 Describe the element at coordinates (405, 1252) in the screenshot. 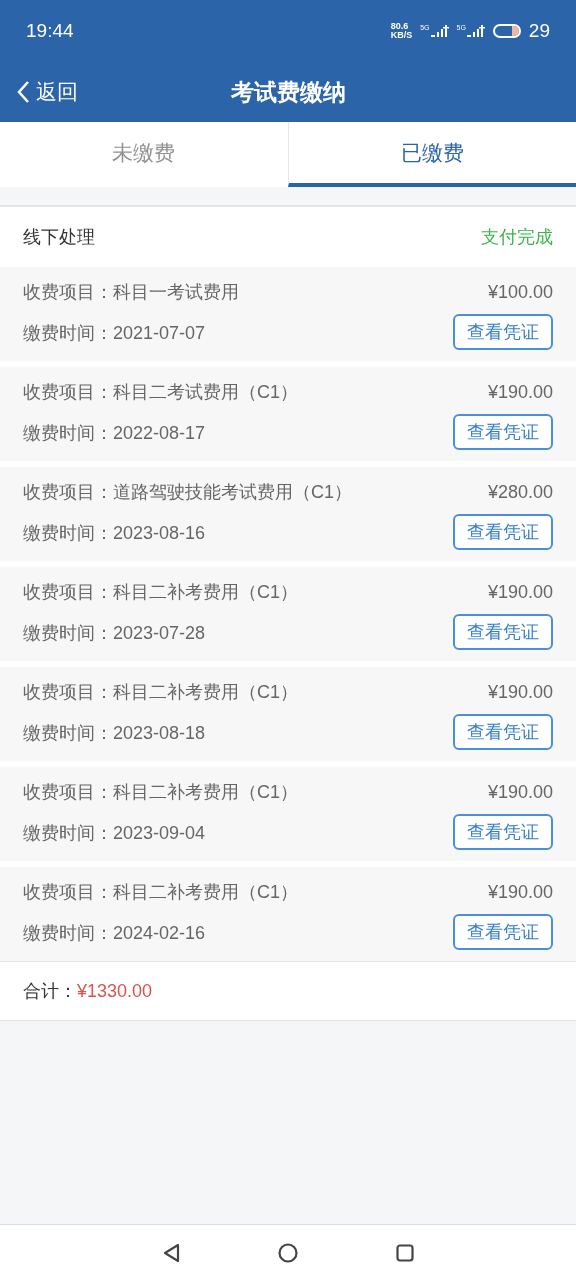

I see `recents-nav-icon` at that location.